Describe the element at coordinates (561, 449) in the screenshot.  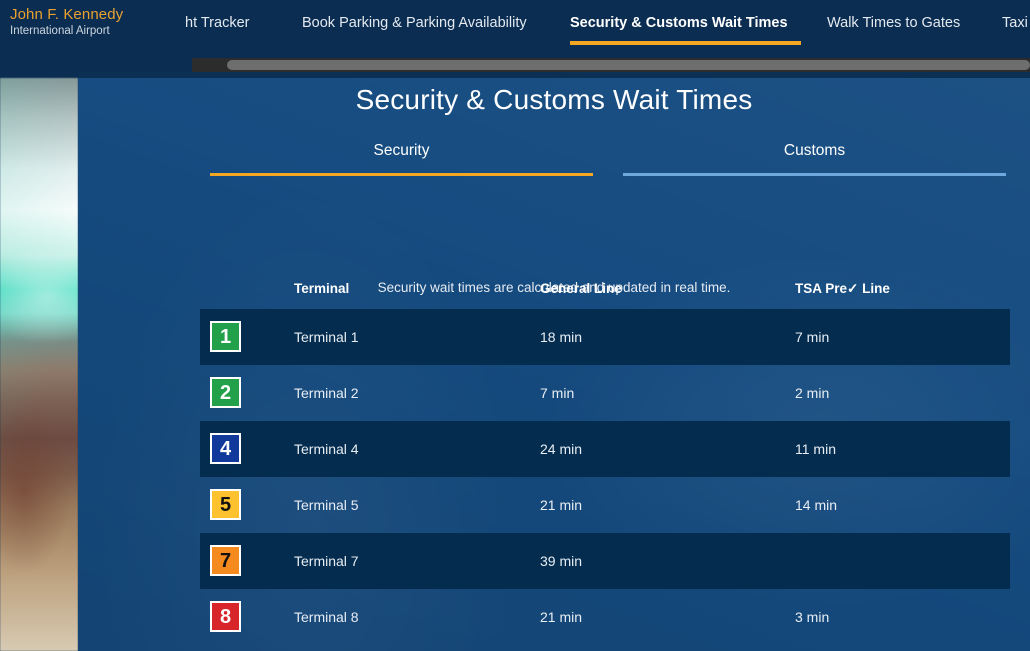
I see `general-line-wait: 24 min` at that location.